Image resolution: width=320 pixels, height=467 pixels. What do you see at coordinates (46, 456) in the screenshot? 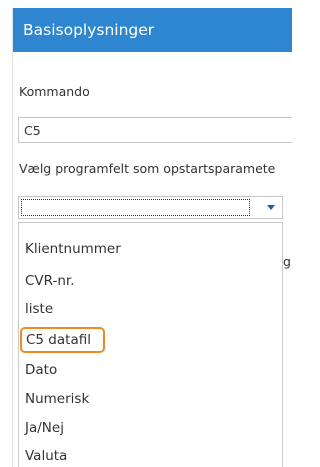
I see `option-valuta: Valuta` at bounding box center [46, 456].